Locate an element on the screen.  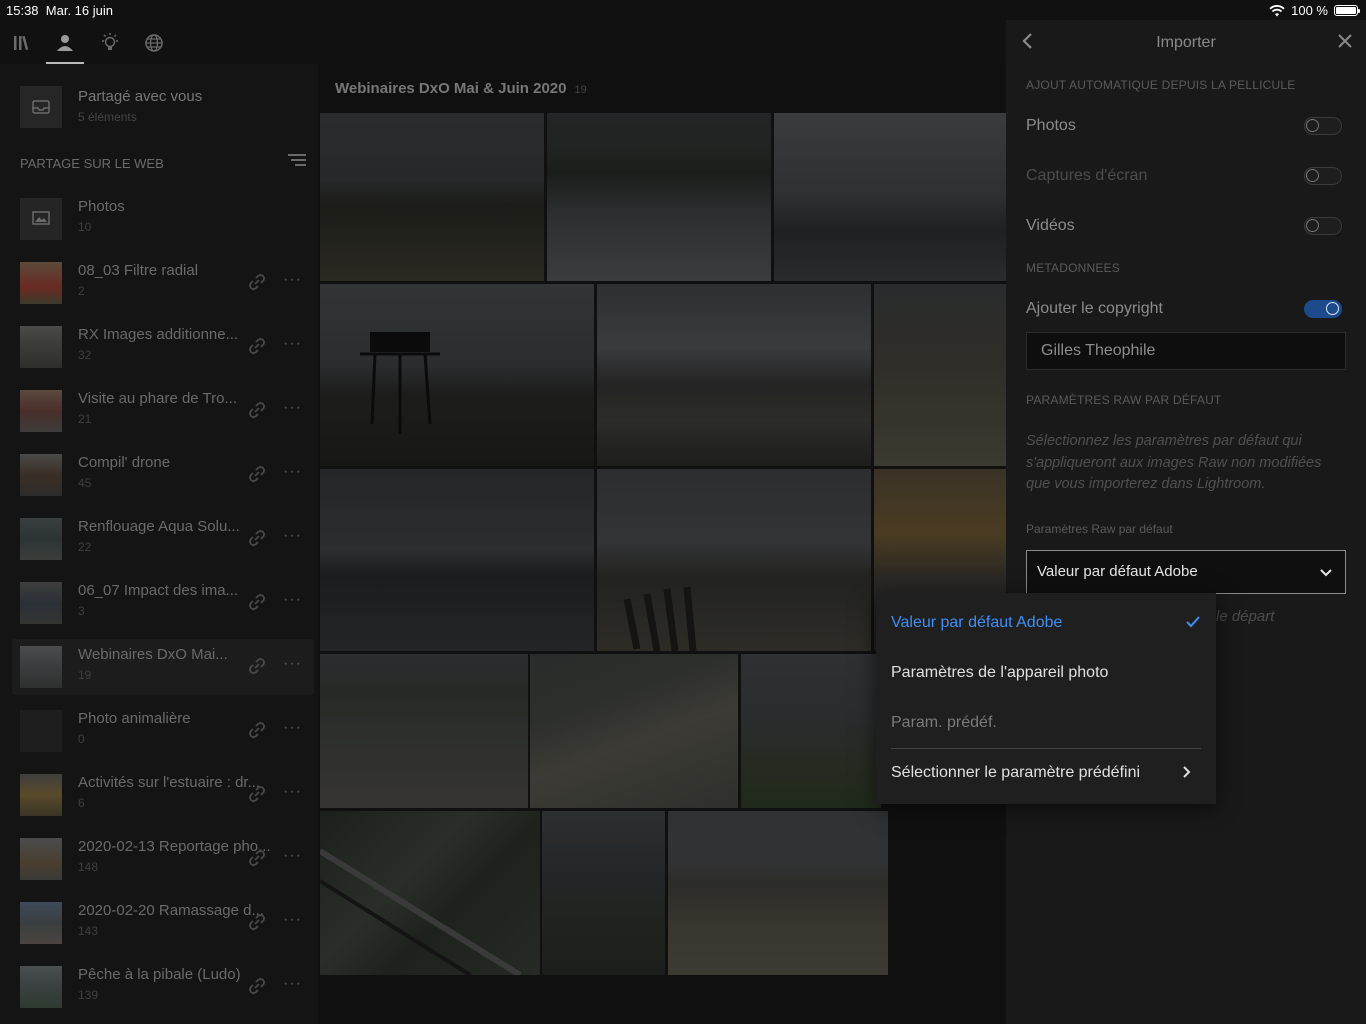
album-name: Photo animalière is located at coordinates (134, 718).